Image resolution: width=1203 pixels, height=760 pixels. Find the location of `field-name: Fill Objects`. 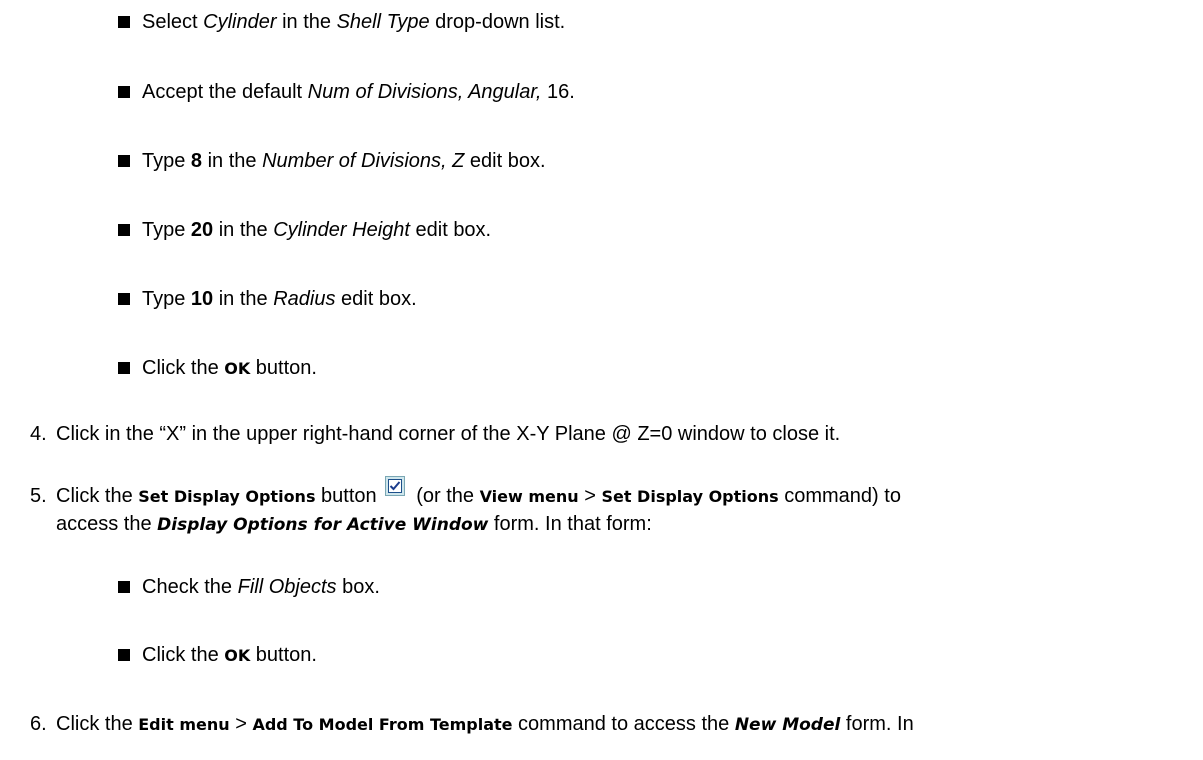

field-name: Fill Objects is located at coordinates (287, 587).